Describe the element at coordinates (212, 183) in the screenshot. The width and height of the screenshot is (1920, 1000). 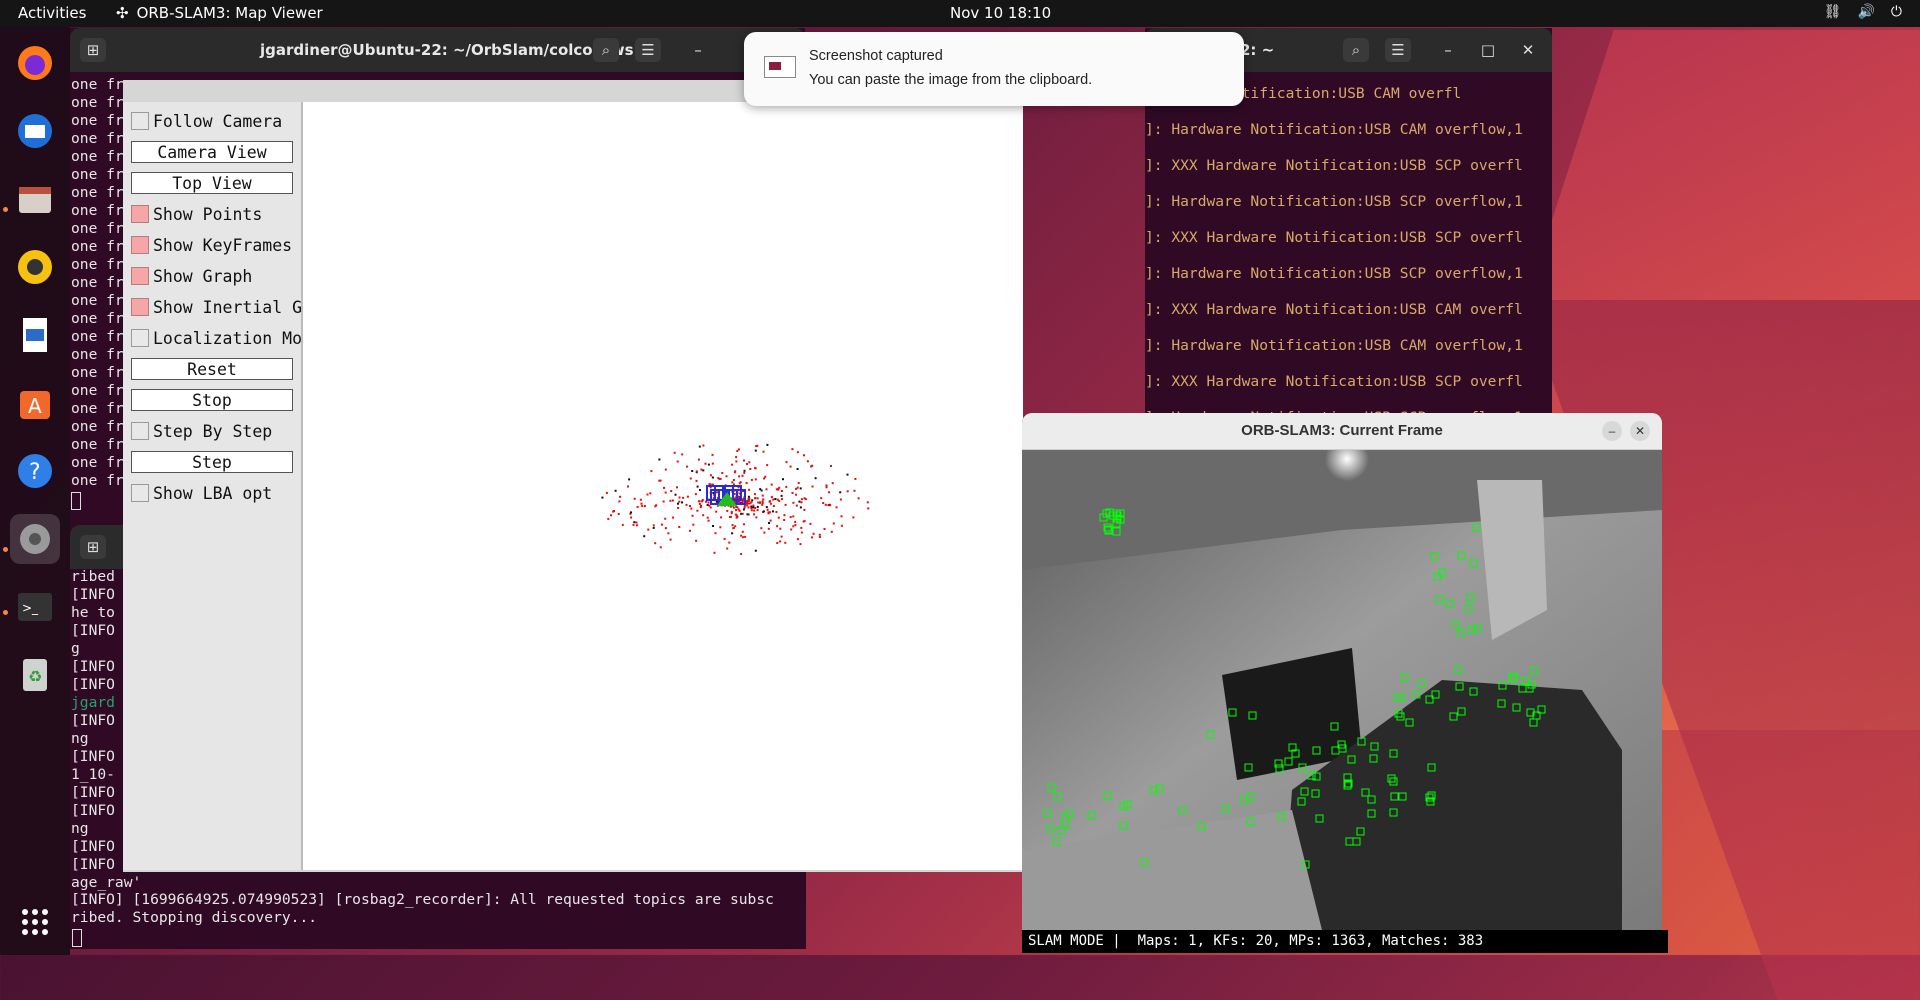
I see `top-view-button: Top View` at that location.